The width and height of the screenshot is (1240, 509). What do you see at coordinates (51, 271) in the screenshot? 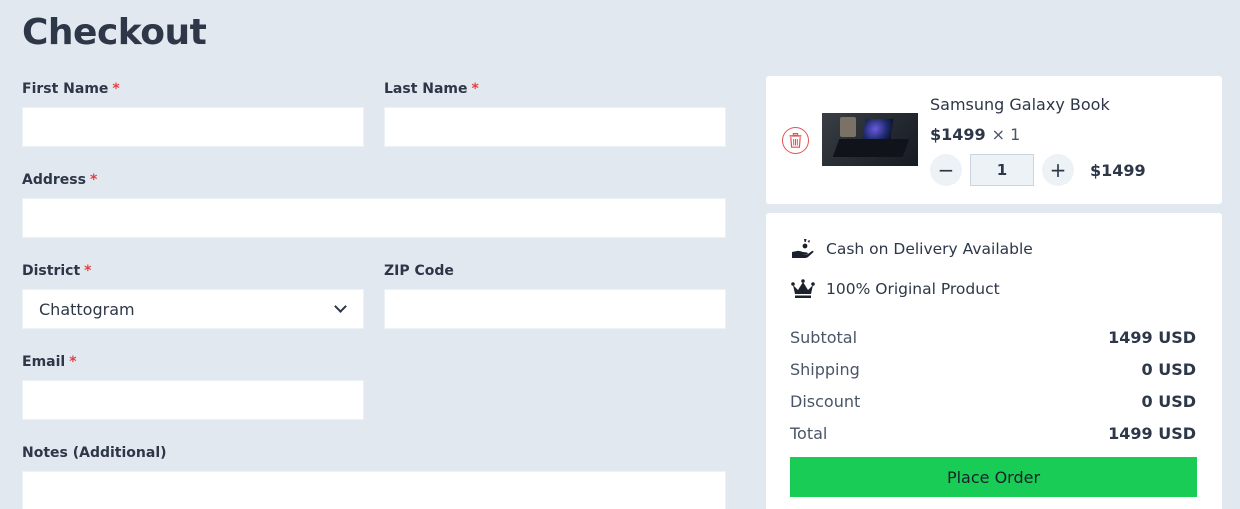
I see `district-label-text: District` at bounding box center [51, 271].